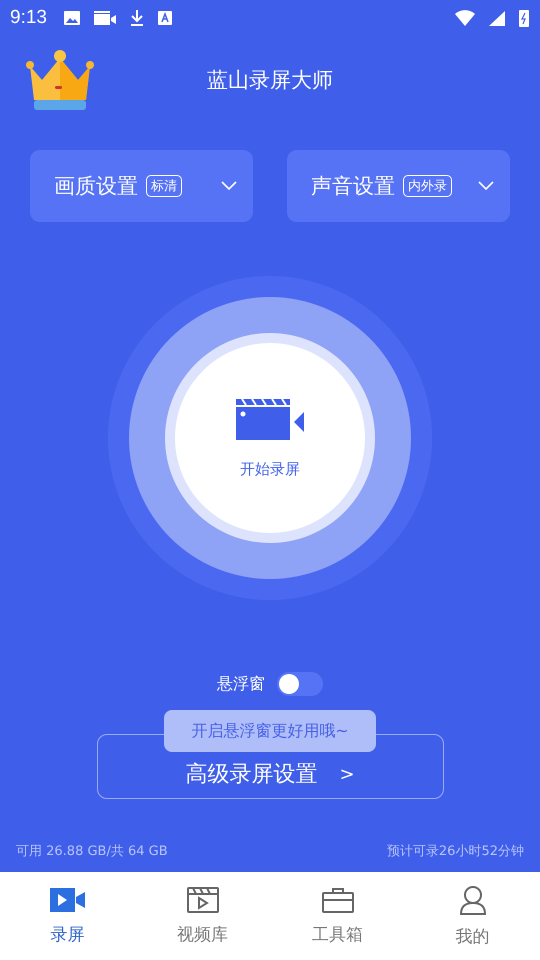  What do you see at coordinates (164, 186) in the screenshot?
I see `setting-badge: 标清` at bounding box center [164, 186].